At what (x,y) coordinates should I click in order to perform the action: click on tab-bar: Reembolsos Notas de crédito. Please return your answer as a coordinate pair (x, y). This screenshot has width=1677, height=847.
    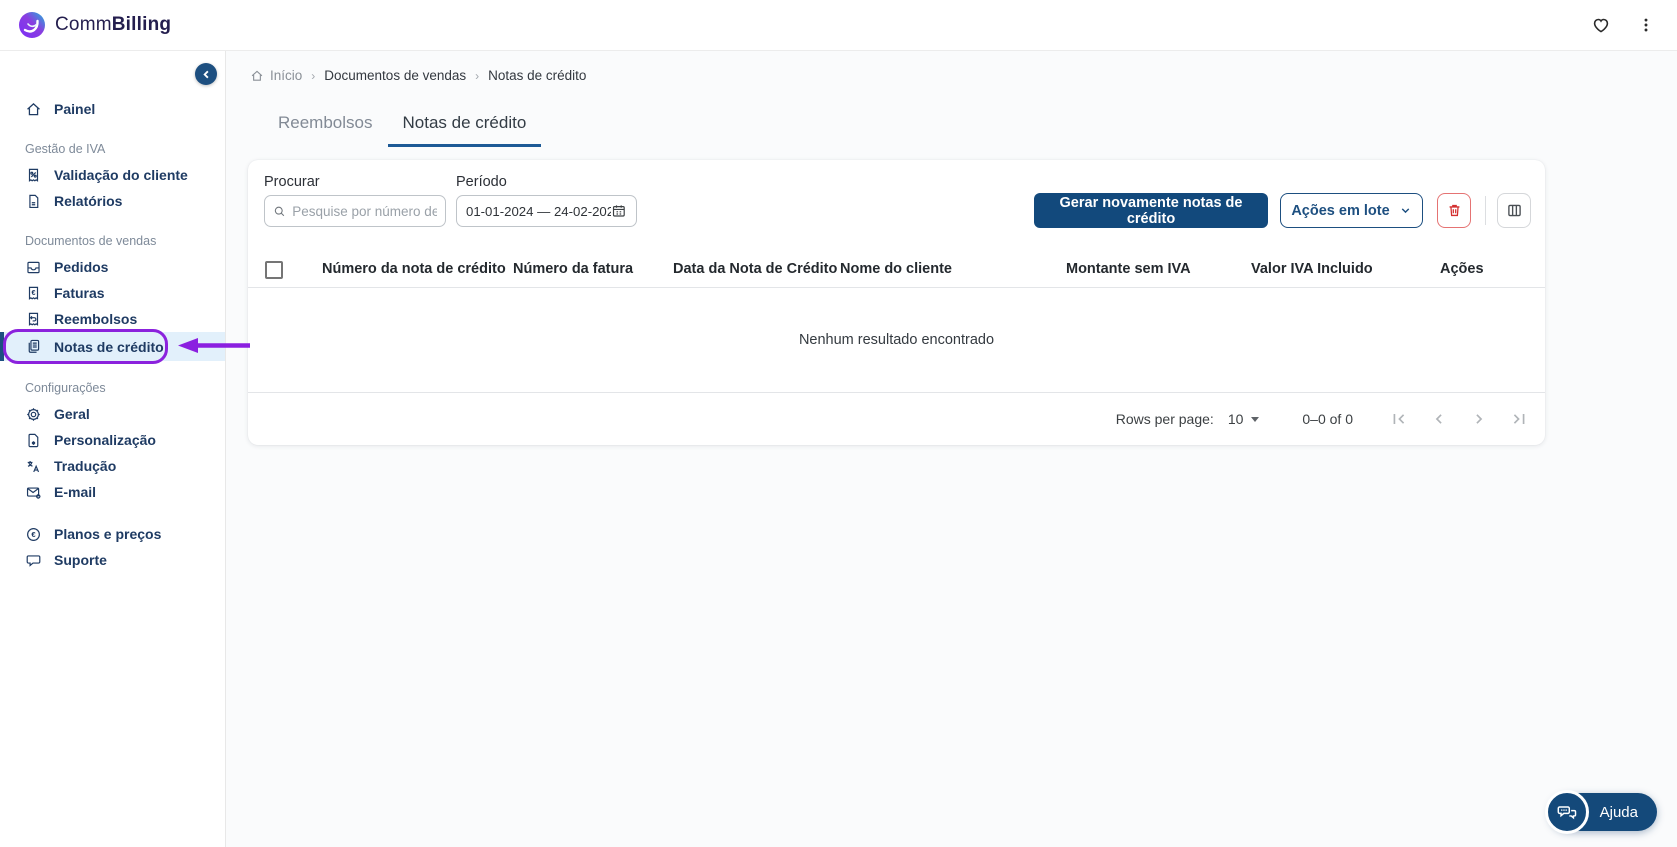
    Looking at the image, I should click on (970, 127).